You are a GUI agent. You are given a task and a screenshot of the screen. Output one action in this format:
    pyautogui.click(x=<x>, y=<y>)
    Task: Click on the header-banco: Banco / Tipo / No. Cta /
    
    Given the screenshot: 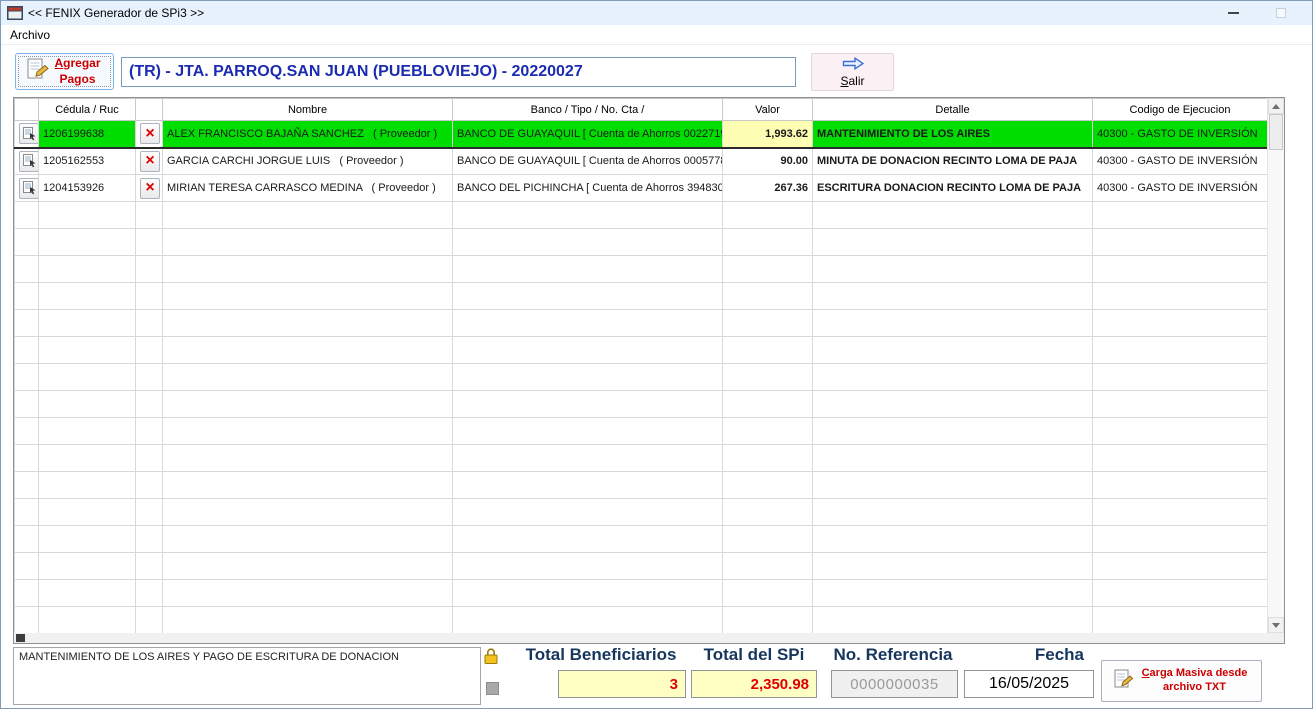 What is the action you would take?
    pyautogui.click(x=587, y=109)
    